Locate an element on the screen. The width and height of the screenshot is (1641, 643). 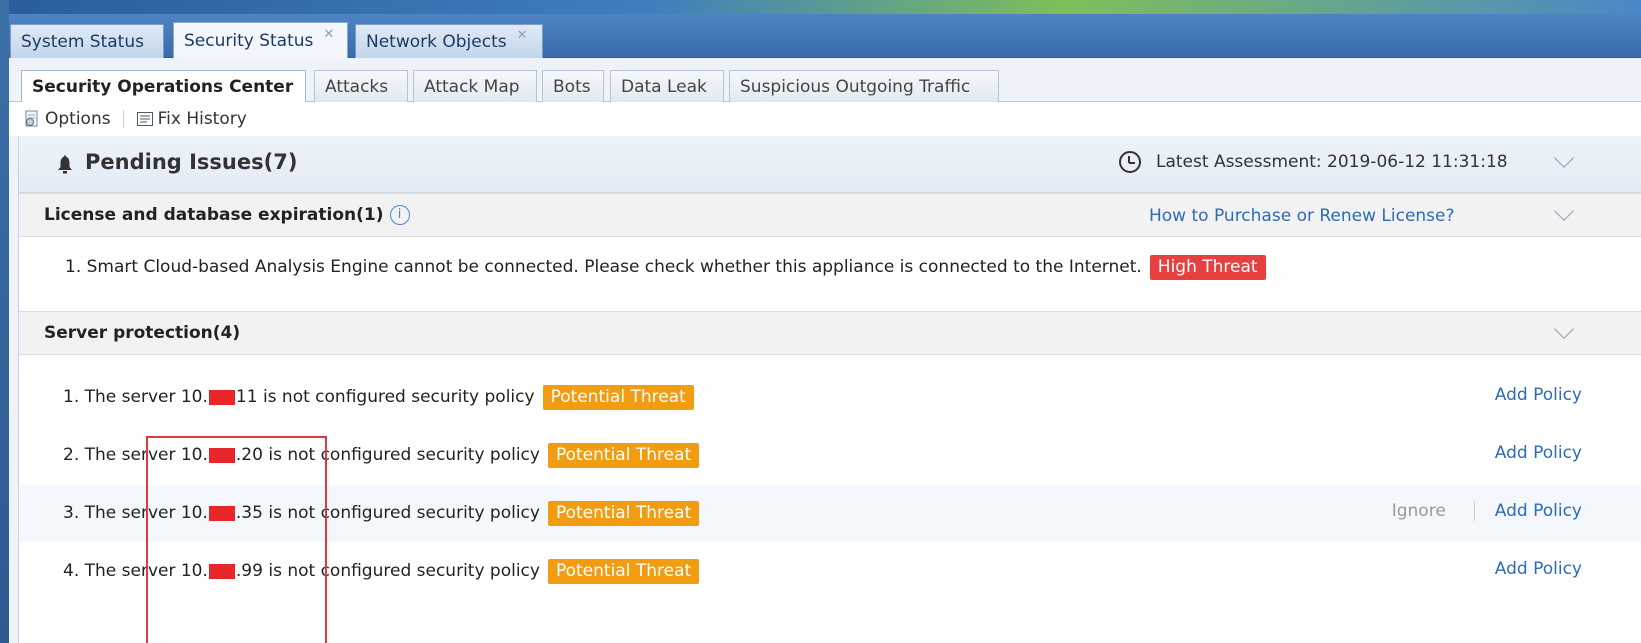
annotation-highlight-box is located at coordinates (236, 539).